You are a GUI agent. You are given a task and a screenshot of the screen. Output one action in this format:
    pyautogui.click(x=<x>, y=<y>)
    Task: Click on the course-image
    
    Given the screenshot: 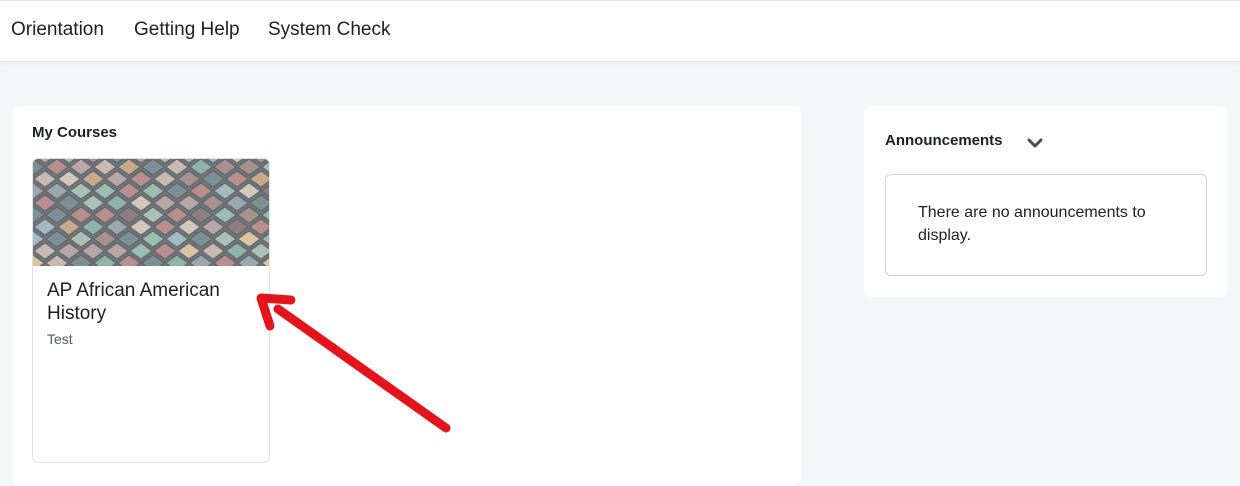 What is the action you would take?
    pyautogui.click(x=151, y=212)
    